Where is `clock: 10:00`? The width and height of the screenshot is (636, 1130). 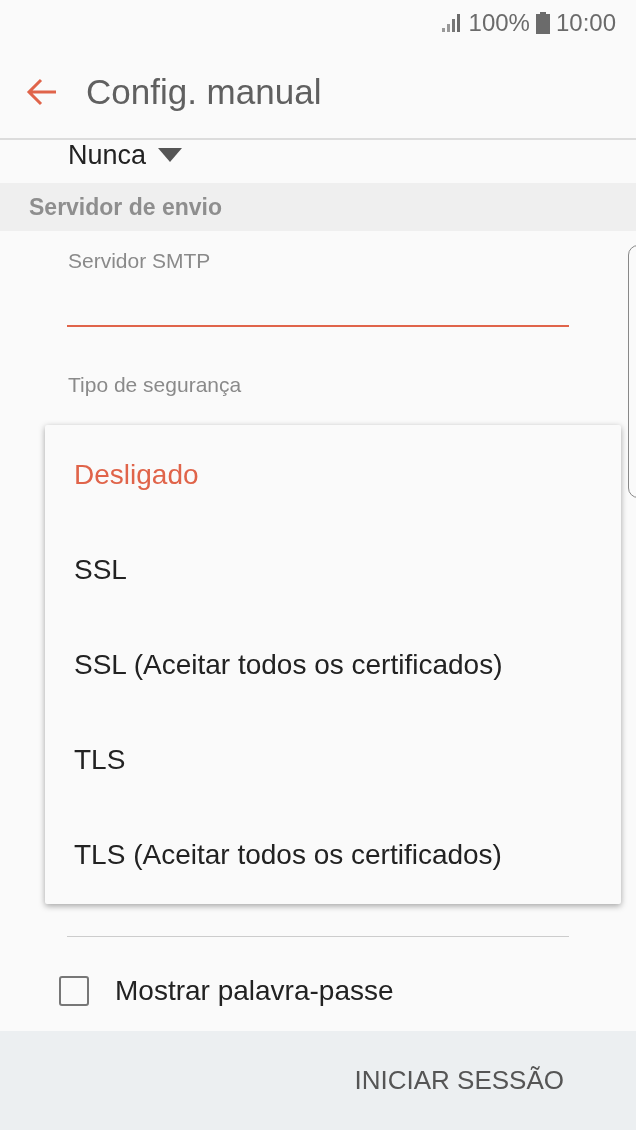
clock: 10:00 is located at coordinates (585, 22).